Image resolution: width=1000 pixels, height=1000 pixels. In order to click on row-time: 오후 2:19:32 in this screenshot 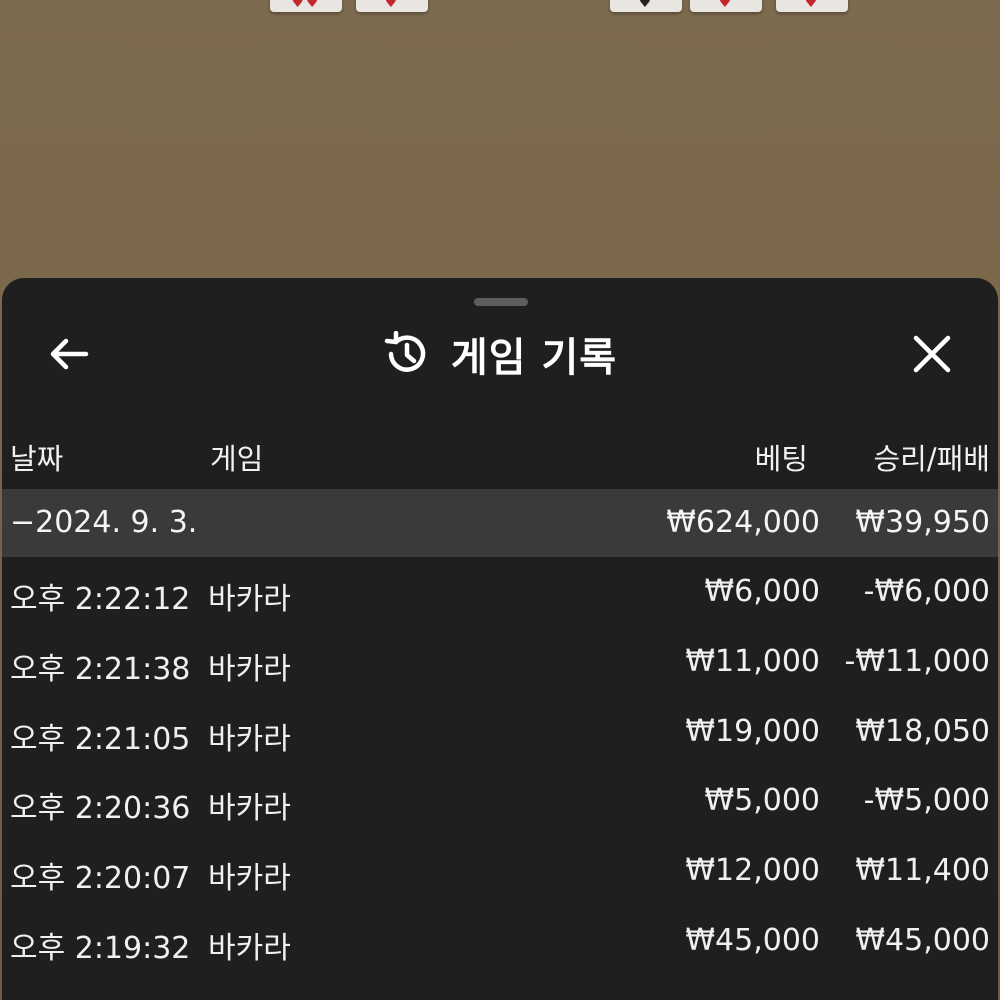, I will do `click(100, 948)`.